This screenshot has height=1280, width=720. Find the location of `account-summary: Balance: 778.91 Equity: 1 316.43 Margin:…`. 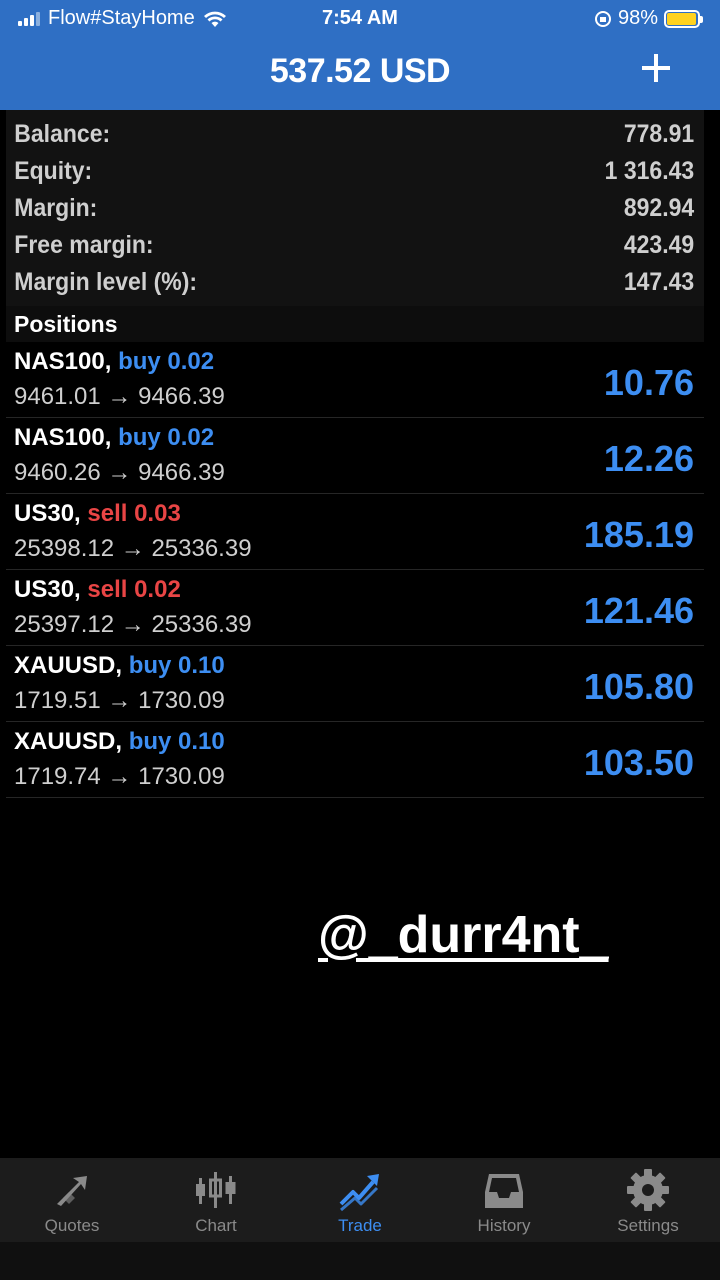

account-summary: Balance: 778.91 Equity: 1 316.43 Margin:… is located at coordinates (355, 208).